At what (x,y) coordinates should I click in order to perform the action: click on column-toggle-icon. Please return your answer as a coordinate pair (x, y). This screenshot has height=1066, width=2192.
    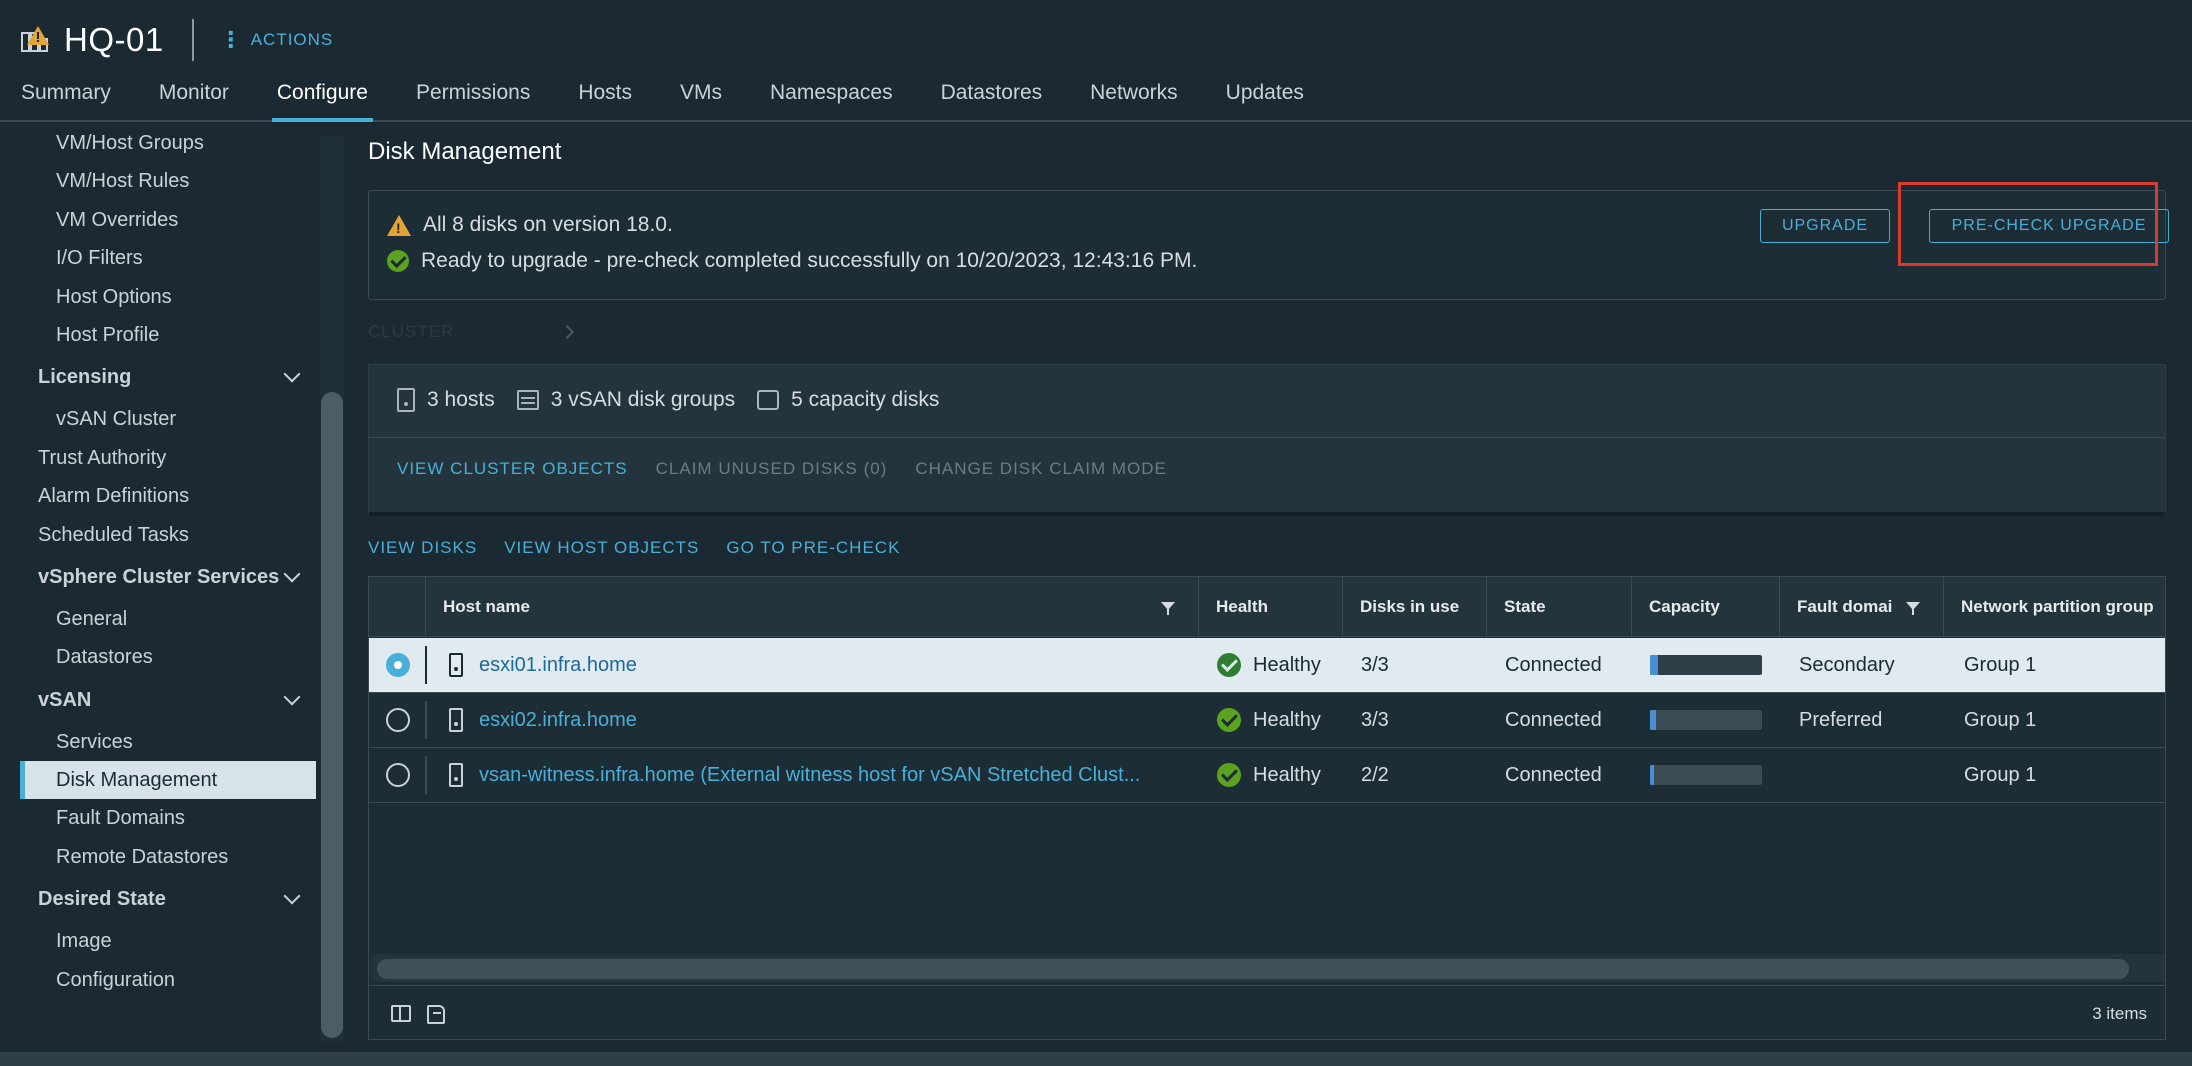
    Looking at the image, I should click on (401, 1013).